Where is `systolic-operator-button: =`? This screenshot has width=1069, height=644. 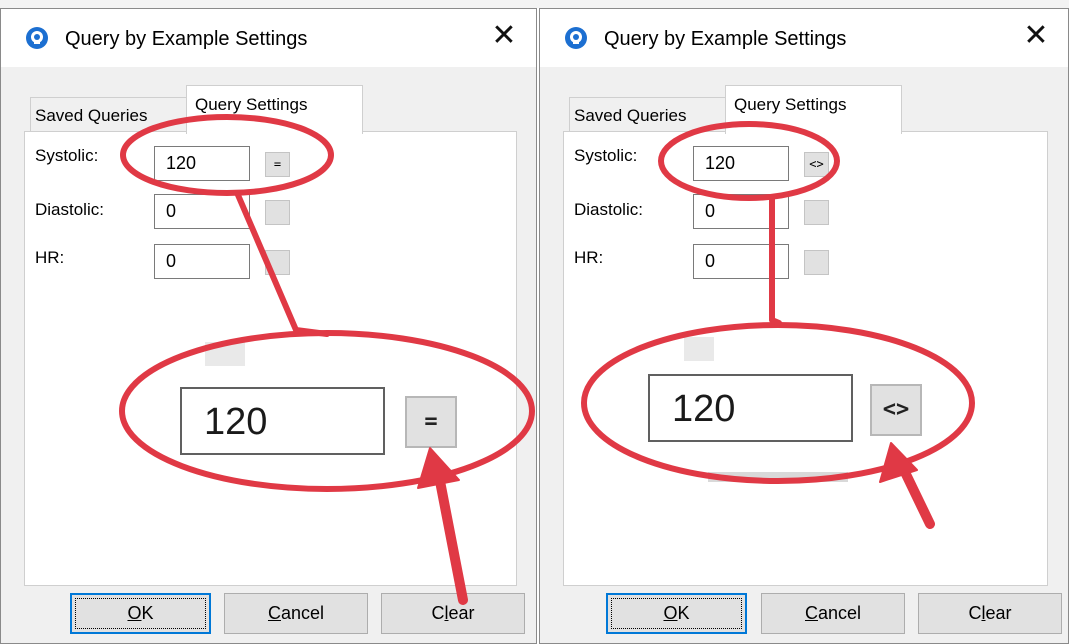 systolic-operator-button: = is located at coordinates (277, 164).